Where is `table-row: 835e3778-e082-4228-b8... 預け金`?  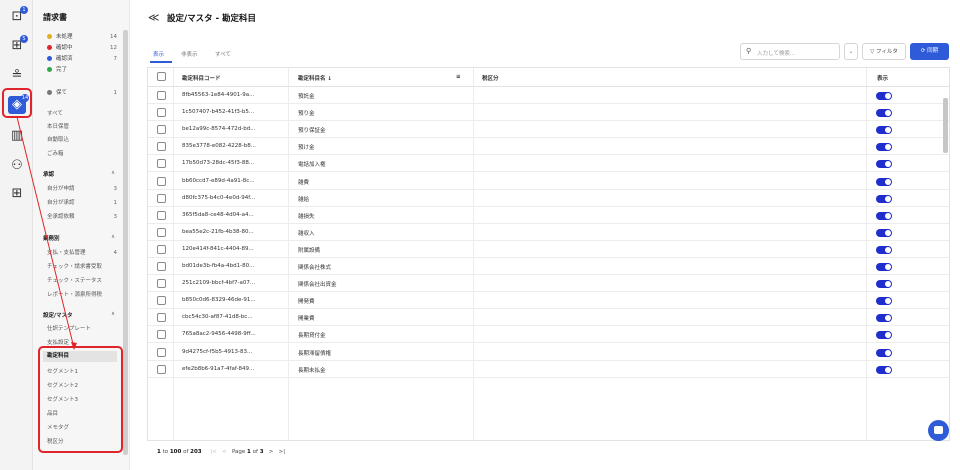 table-row: 835e3778-e082-4228-b8... 預け金 is located at coordinates (548, 147).